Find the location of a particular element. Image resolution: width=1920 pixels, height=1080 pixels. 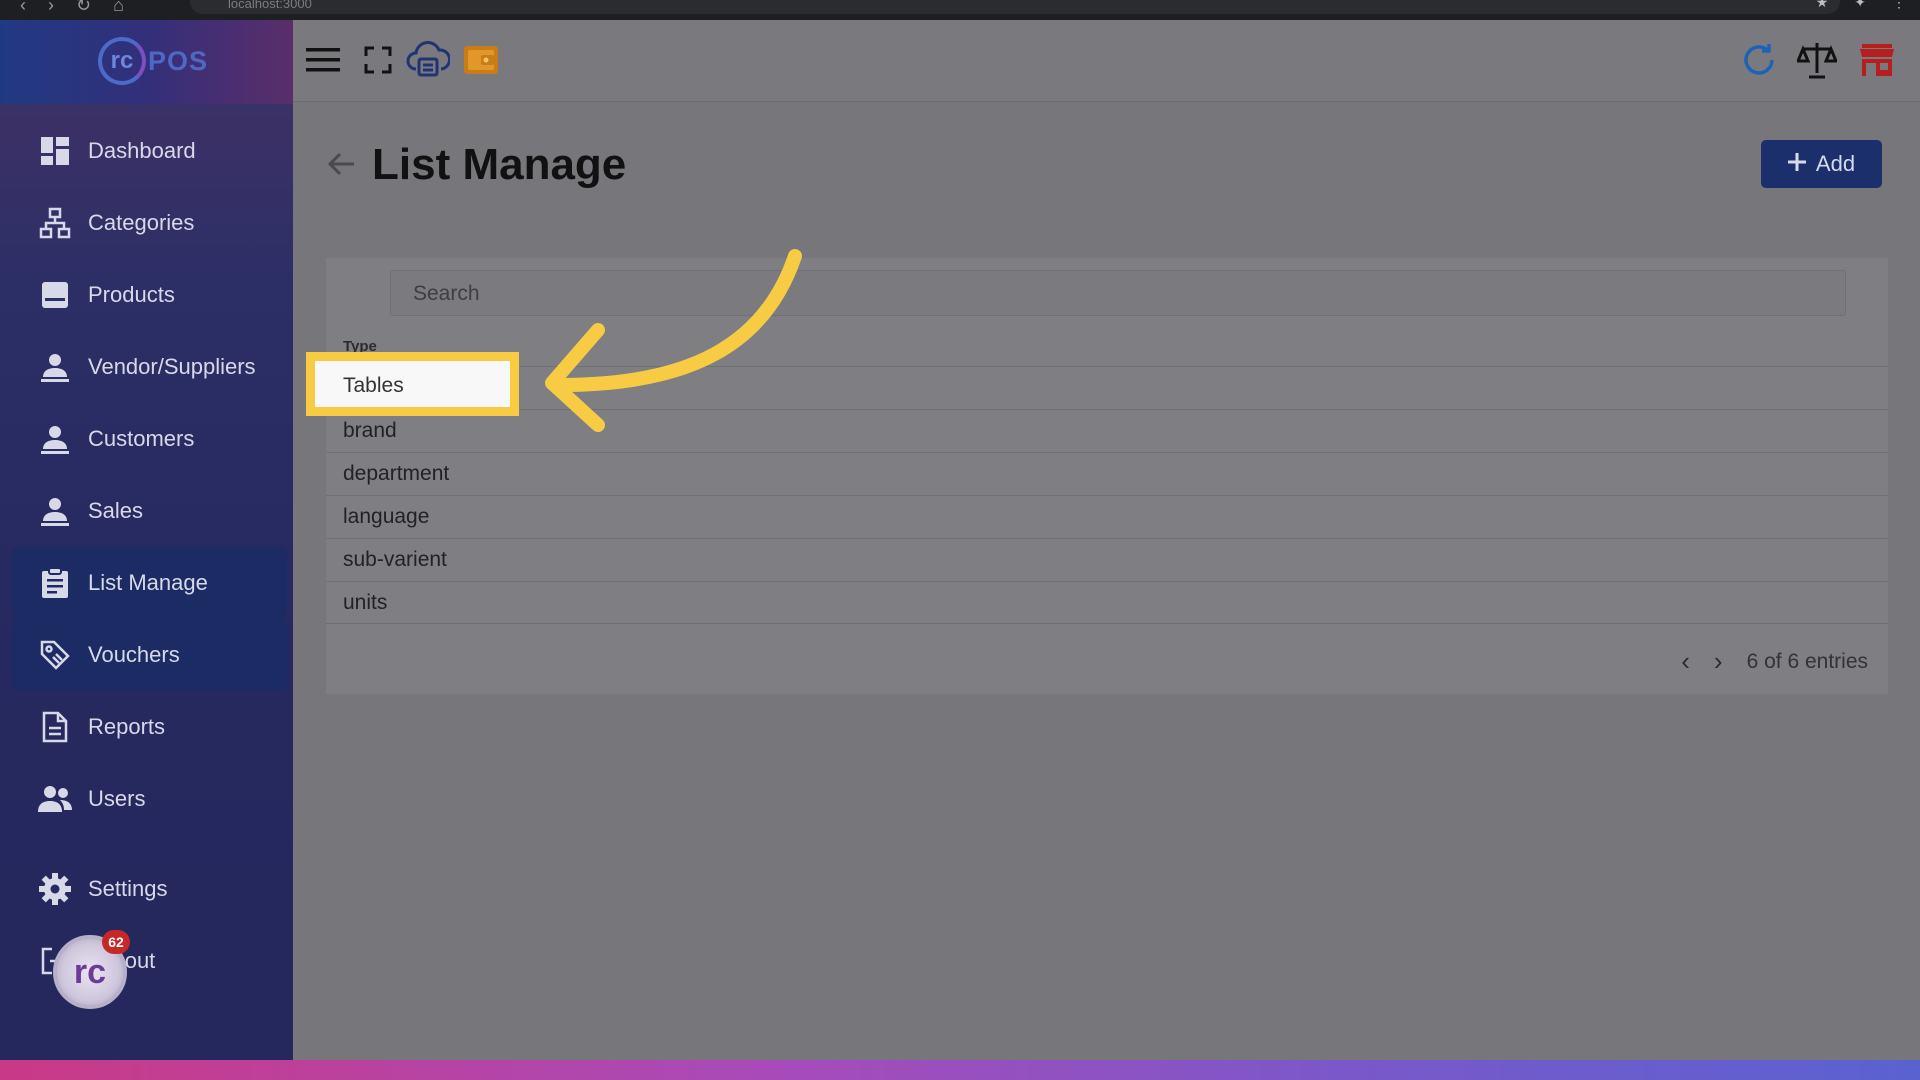

taskbar-strip is located at coordinates (960, 1070).